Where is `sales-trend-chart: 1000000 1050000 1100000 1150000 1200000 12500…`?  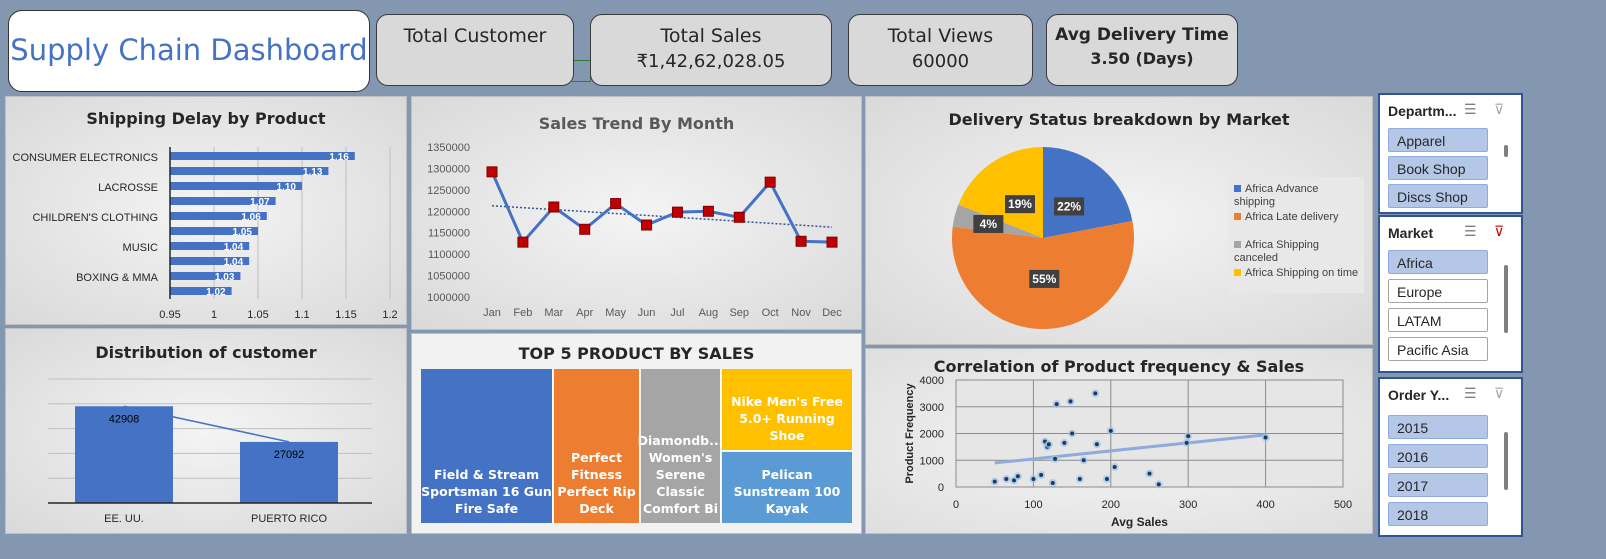
sales-trend-chart: 1000000 1050000 1100000 1150000 1200000 12500… is located at coordinates (634, 230).